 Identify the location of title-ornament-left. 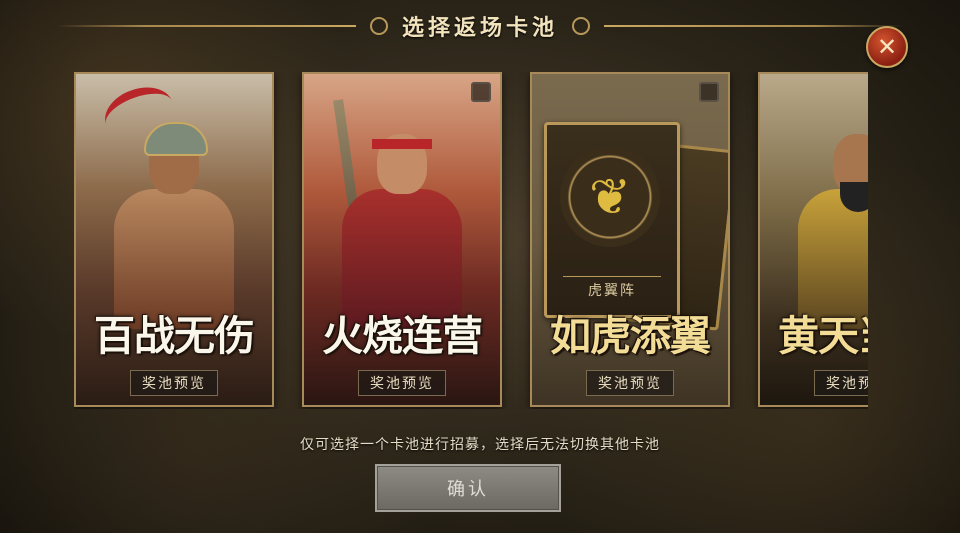
(378, 26).